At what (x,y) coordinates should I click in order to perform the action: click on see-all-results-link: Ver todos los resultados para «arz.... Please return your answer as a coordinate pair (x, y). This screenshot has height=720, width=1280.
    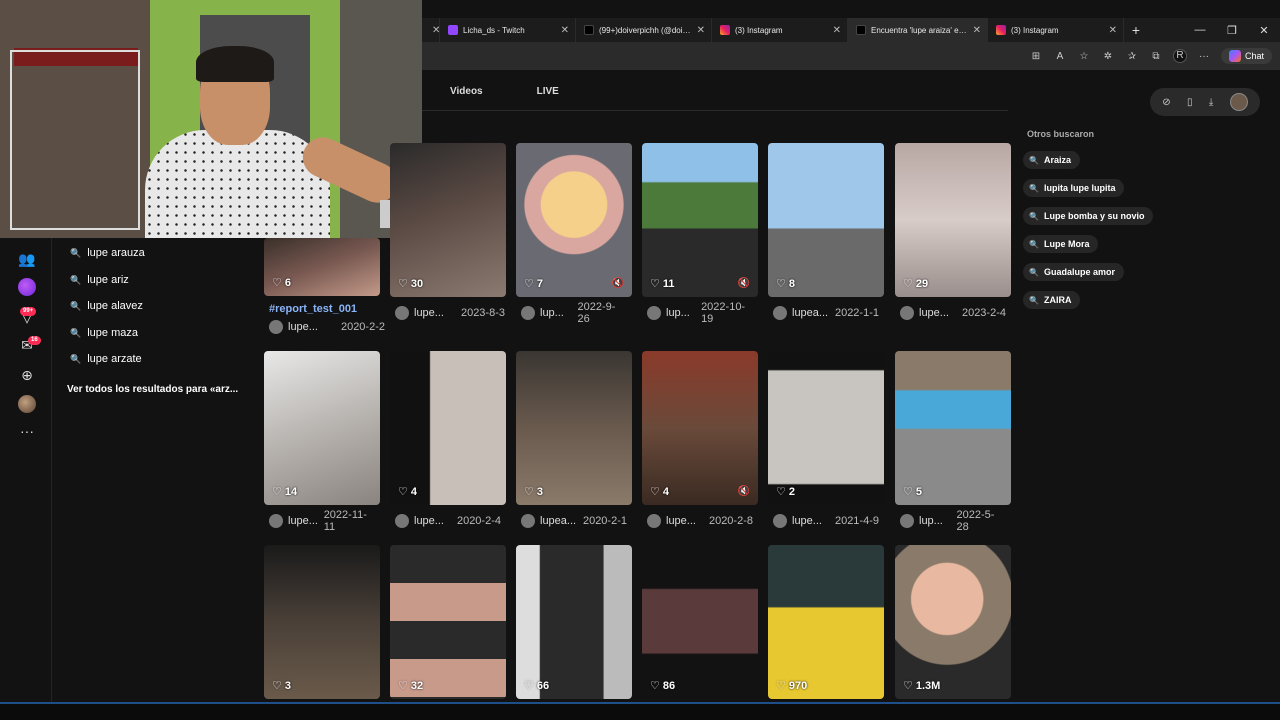
    Looking at the image, I should click on (159, 389).